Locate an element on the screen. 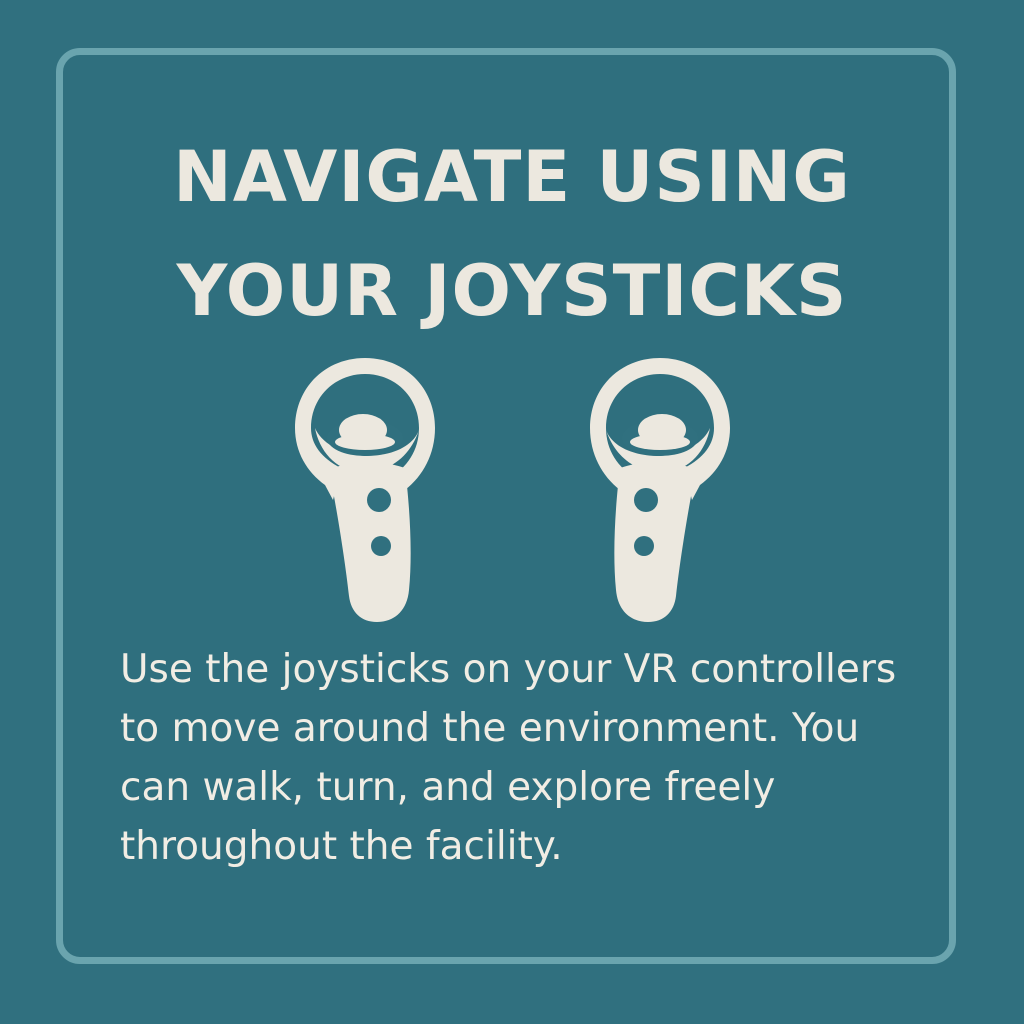 The width and height of the screenshot is (1024, 1024). right-vr-controller-icon is located at coordinates (660, 490).